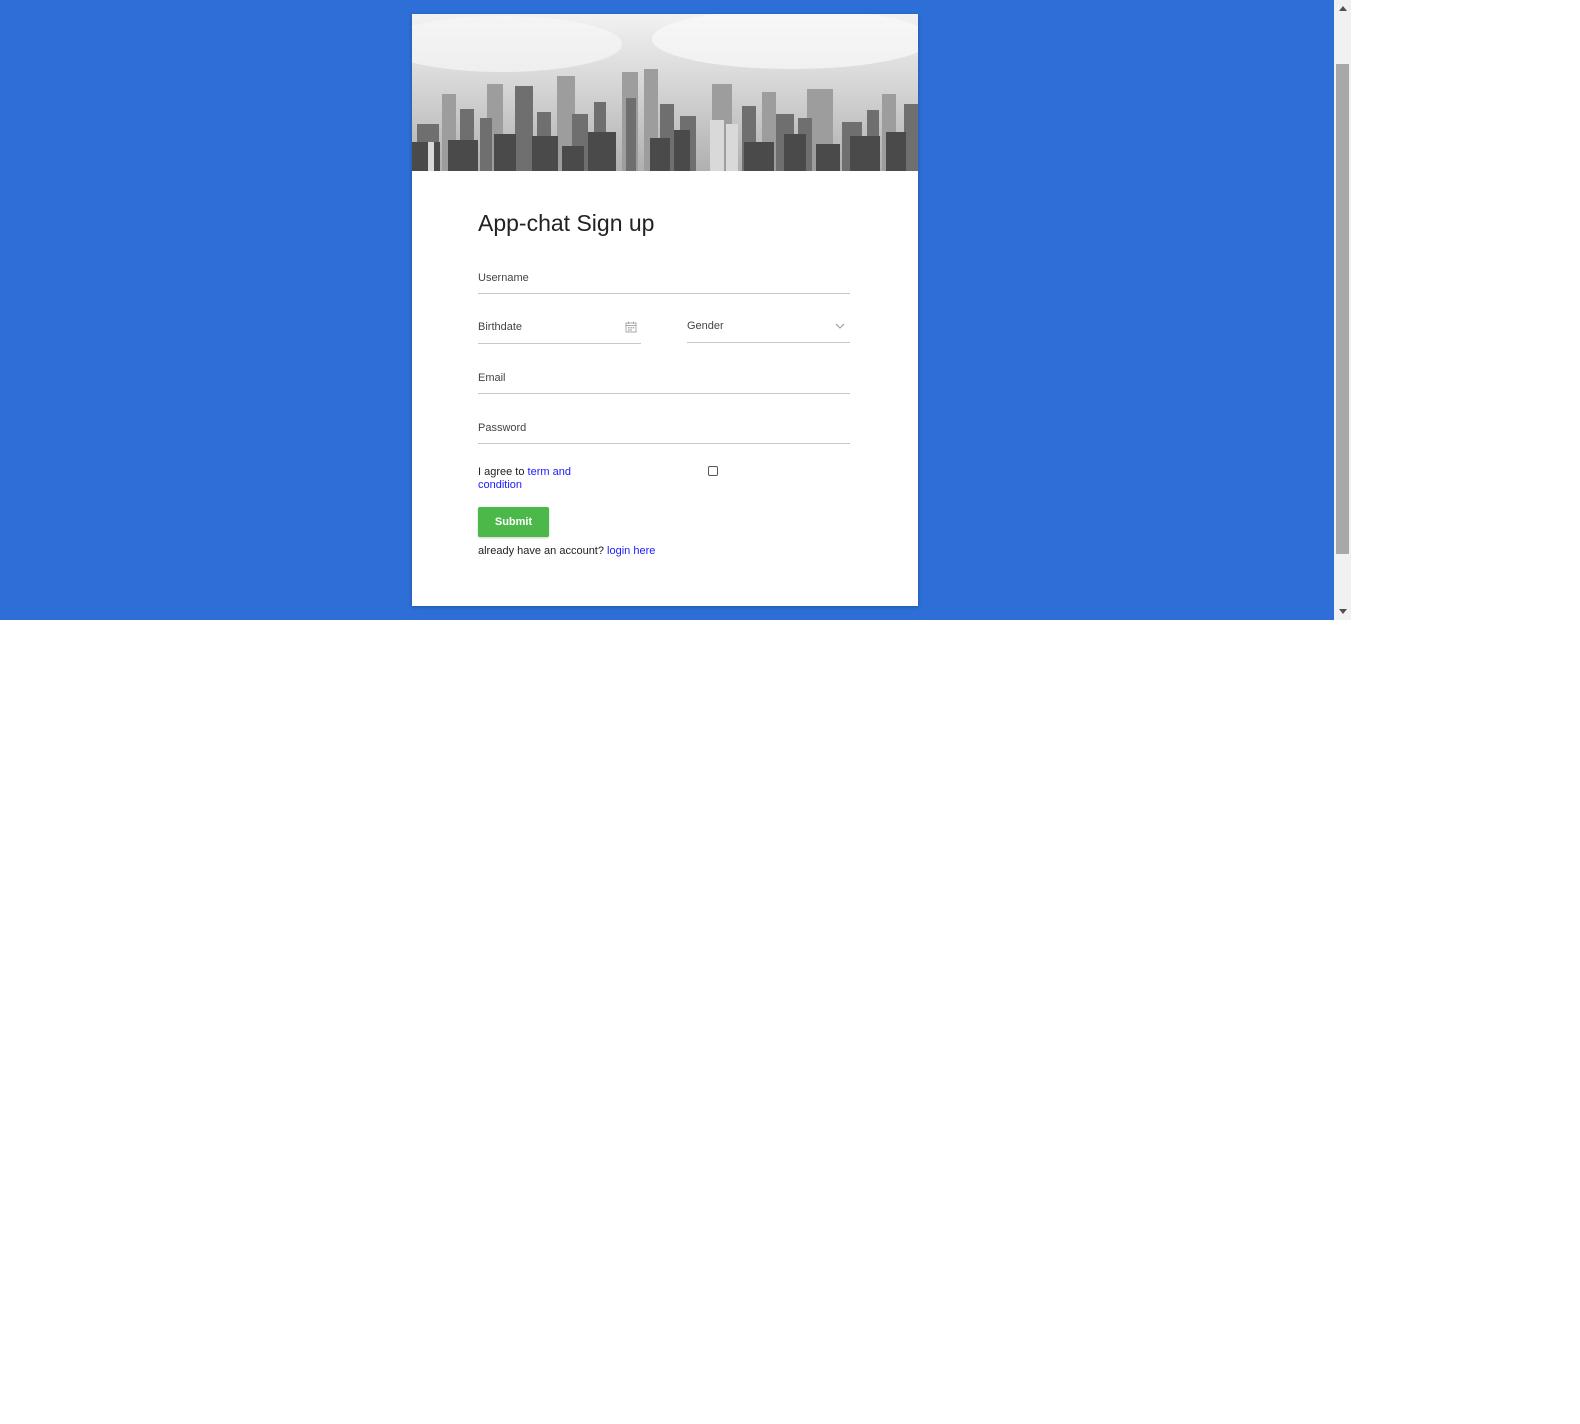  Describe the element at coordinates (713, 471) in the screenshot. I see `terms-checkbox` at that location.